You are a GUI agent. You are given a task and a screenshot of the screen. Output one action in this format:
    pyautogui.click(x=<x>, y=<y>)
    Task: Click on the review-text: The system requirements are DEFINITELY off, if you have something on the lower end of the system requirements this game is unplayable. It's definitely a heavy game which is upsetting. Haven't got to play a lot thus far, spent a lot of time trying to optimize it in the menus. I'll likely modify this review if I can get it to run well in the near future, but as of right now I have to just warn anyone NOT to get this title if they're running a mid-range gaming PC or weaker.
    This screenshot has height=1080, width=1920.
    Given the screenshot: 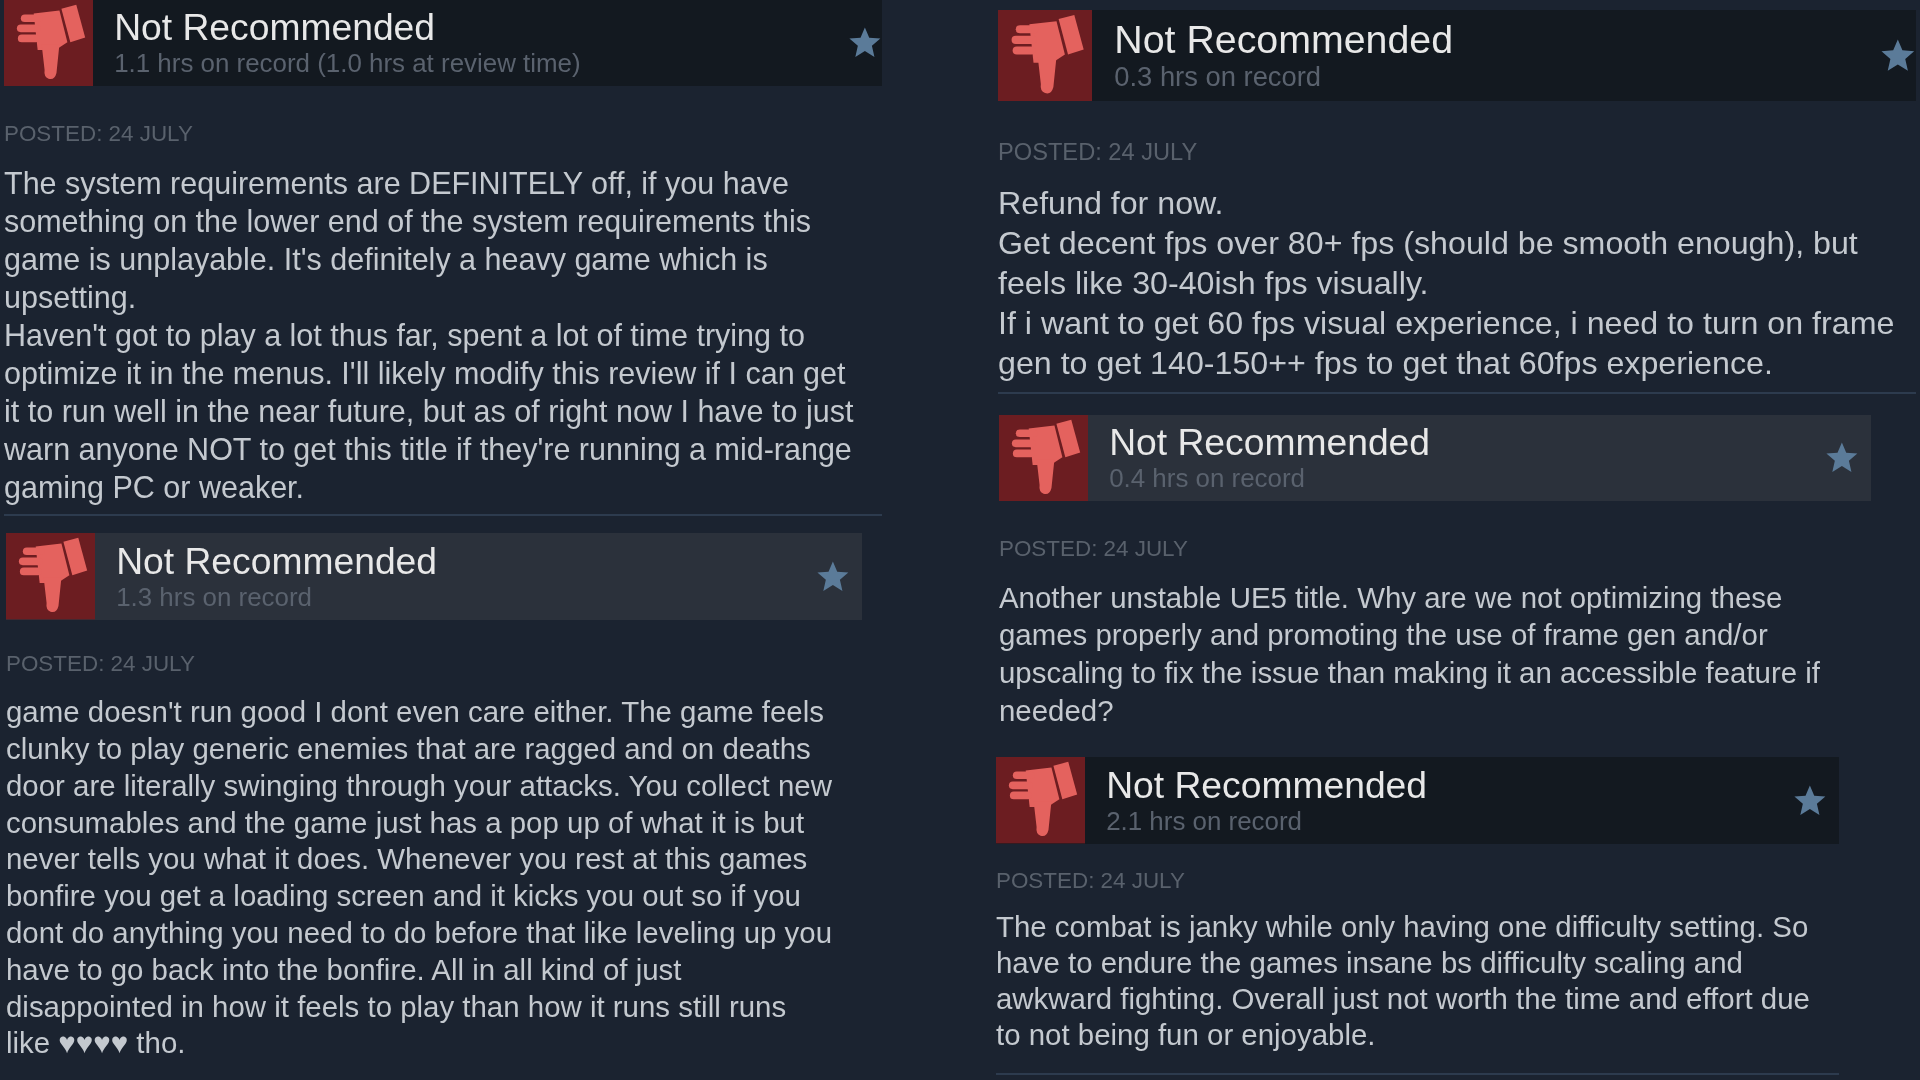 What is the action you would take?
    pyautogui.click(x=429, y=335)
    